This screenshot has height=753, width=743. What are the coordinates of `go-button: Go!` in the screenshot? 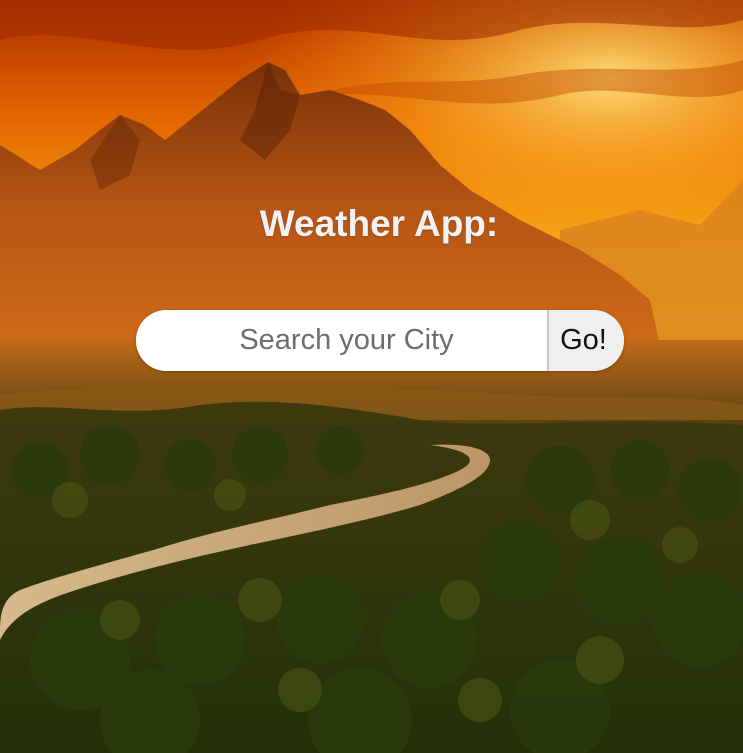 It's located at (585, 340).